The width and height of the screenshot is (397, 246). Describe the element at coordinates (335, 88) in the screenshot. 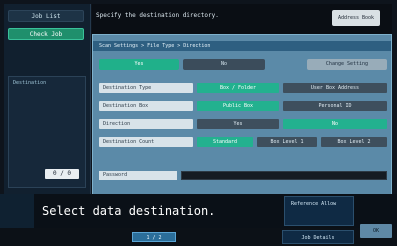

I see `destination-type-option-2: User Box Address` at that location.